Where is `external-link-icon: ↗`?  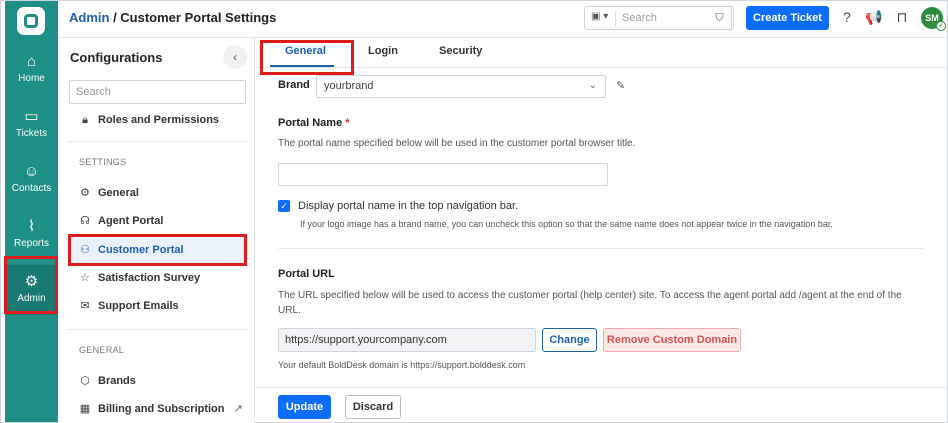
external-link-icon: ↗ is located at coordinates (238, 409).